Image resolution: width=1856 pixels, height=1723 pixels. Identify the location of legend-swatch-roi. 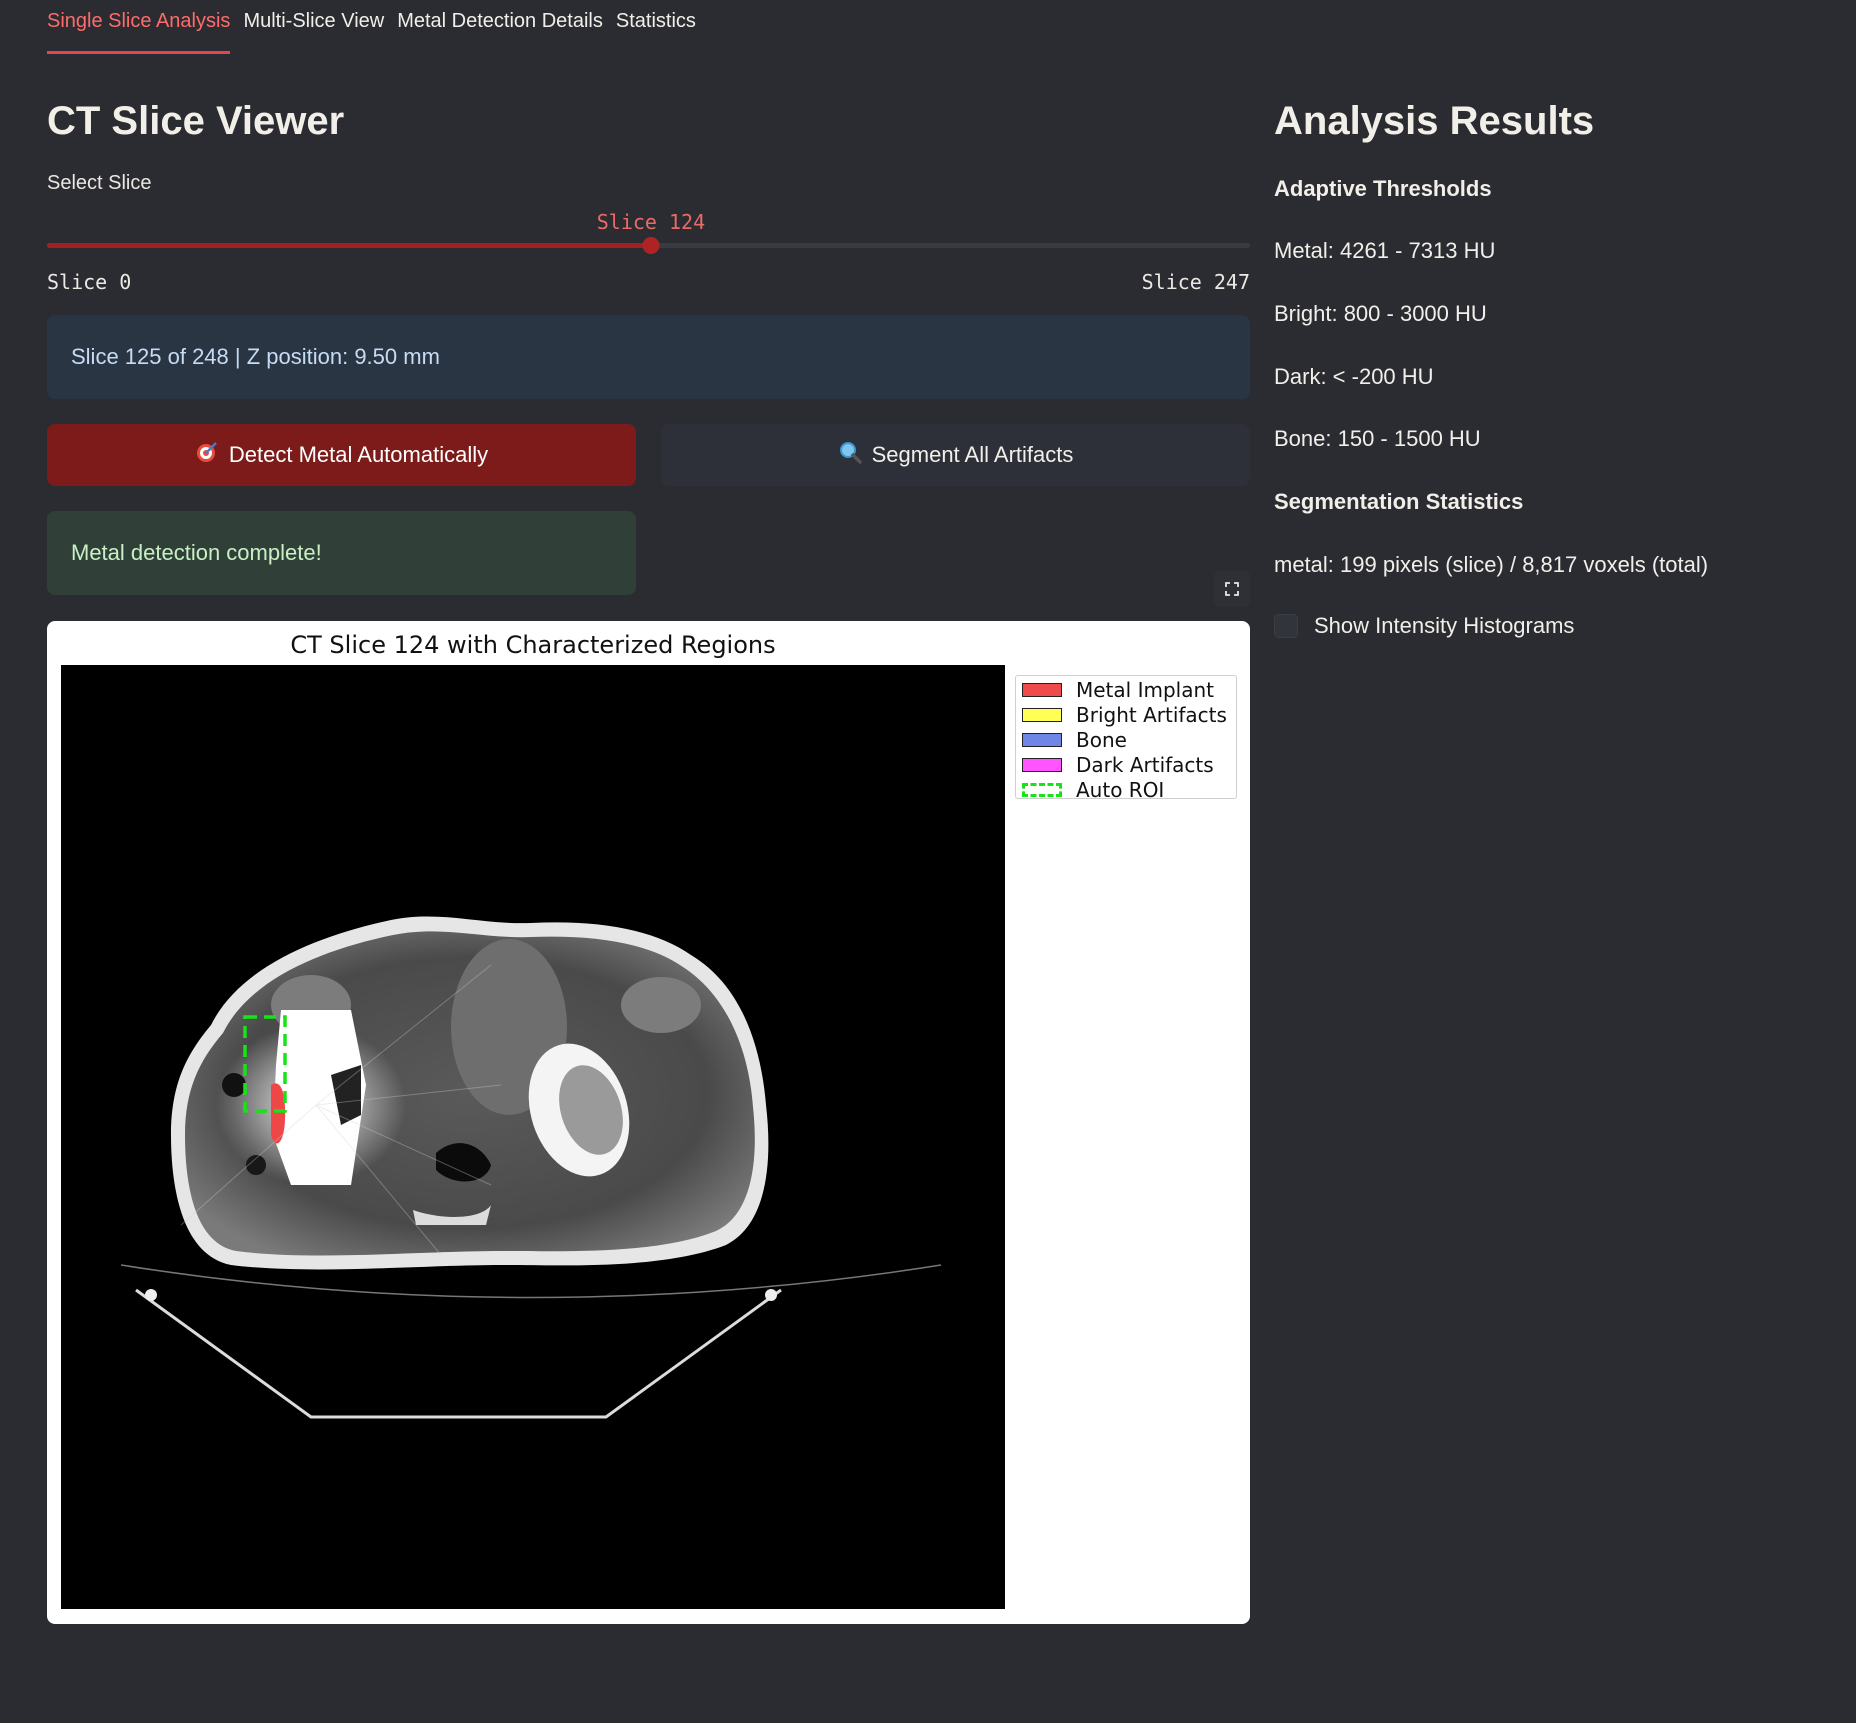
(1042, 790).